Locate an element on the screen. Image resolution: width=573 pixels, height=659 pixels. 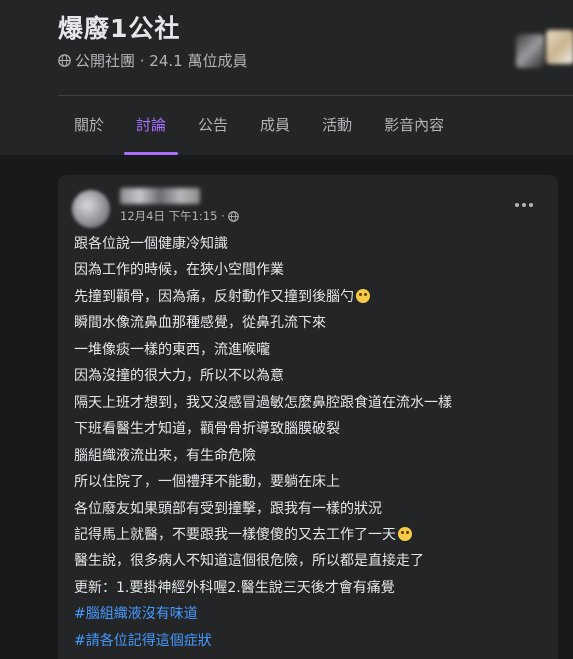
post-time-text: 12月4日 下午1:15 · is located at coordinates (172, 216).